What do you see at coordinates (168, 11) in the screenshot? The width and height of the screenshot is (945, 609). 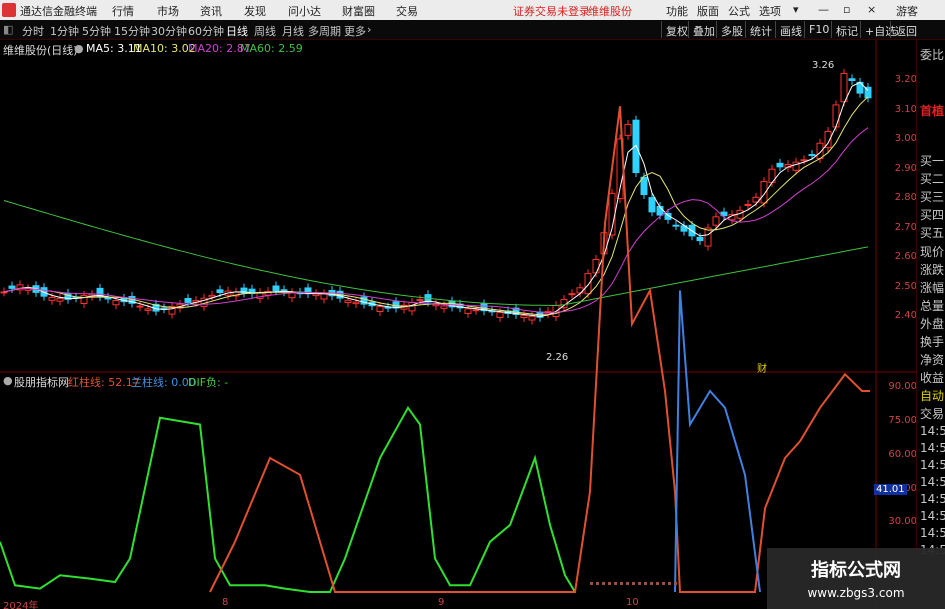 I see `menu-item-shichang: 市场` at bounding box center [168, 11].